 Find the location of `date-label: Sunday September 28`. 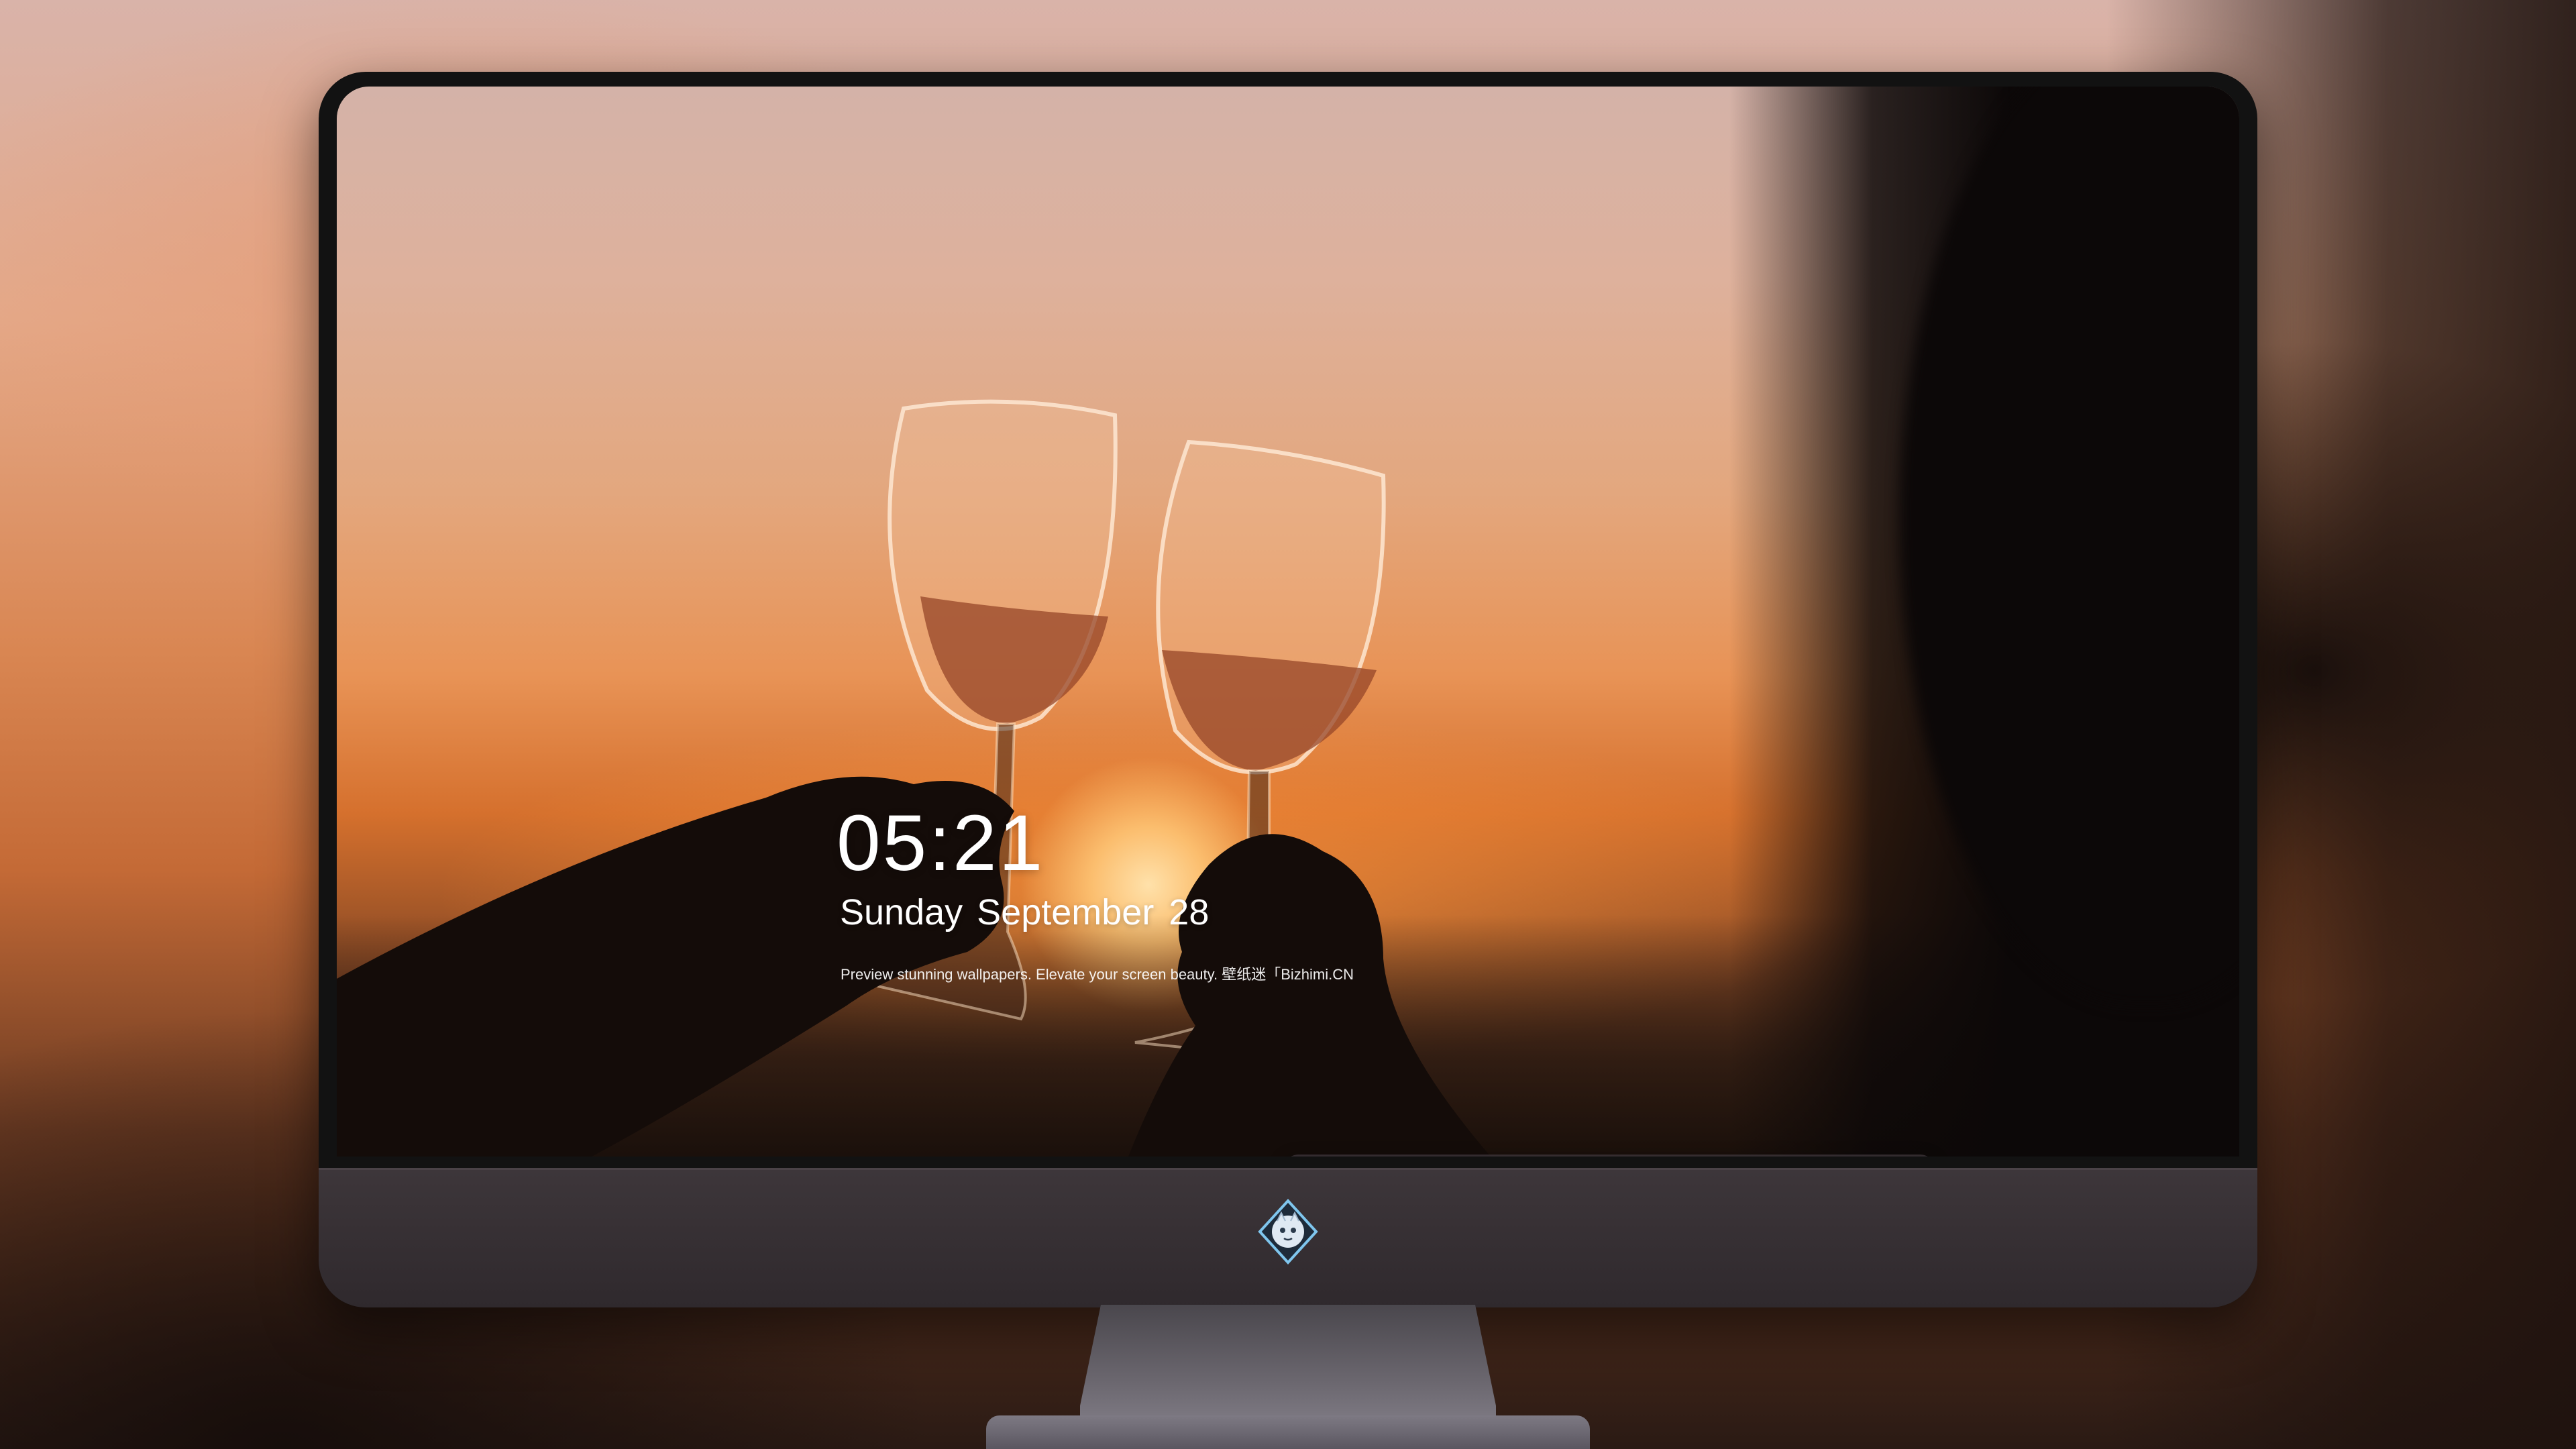

date-label: Sunday September 28 is located at coordinates (1024, 912).